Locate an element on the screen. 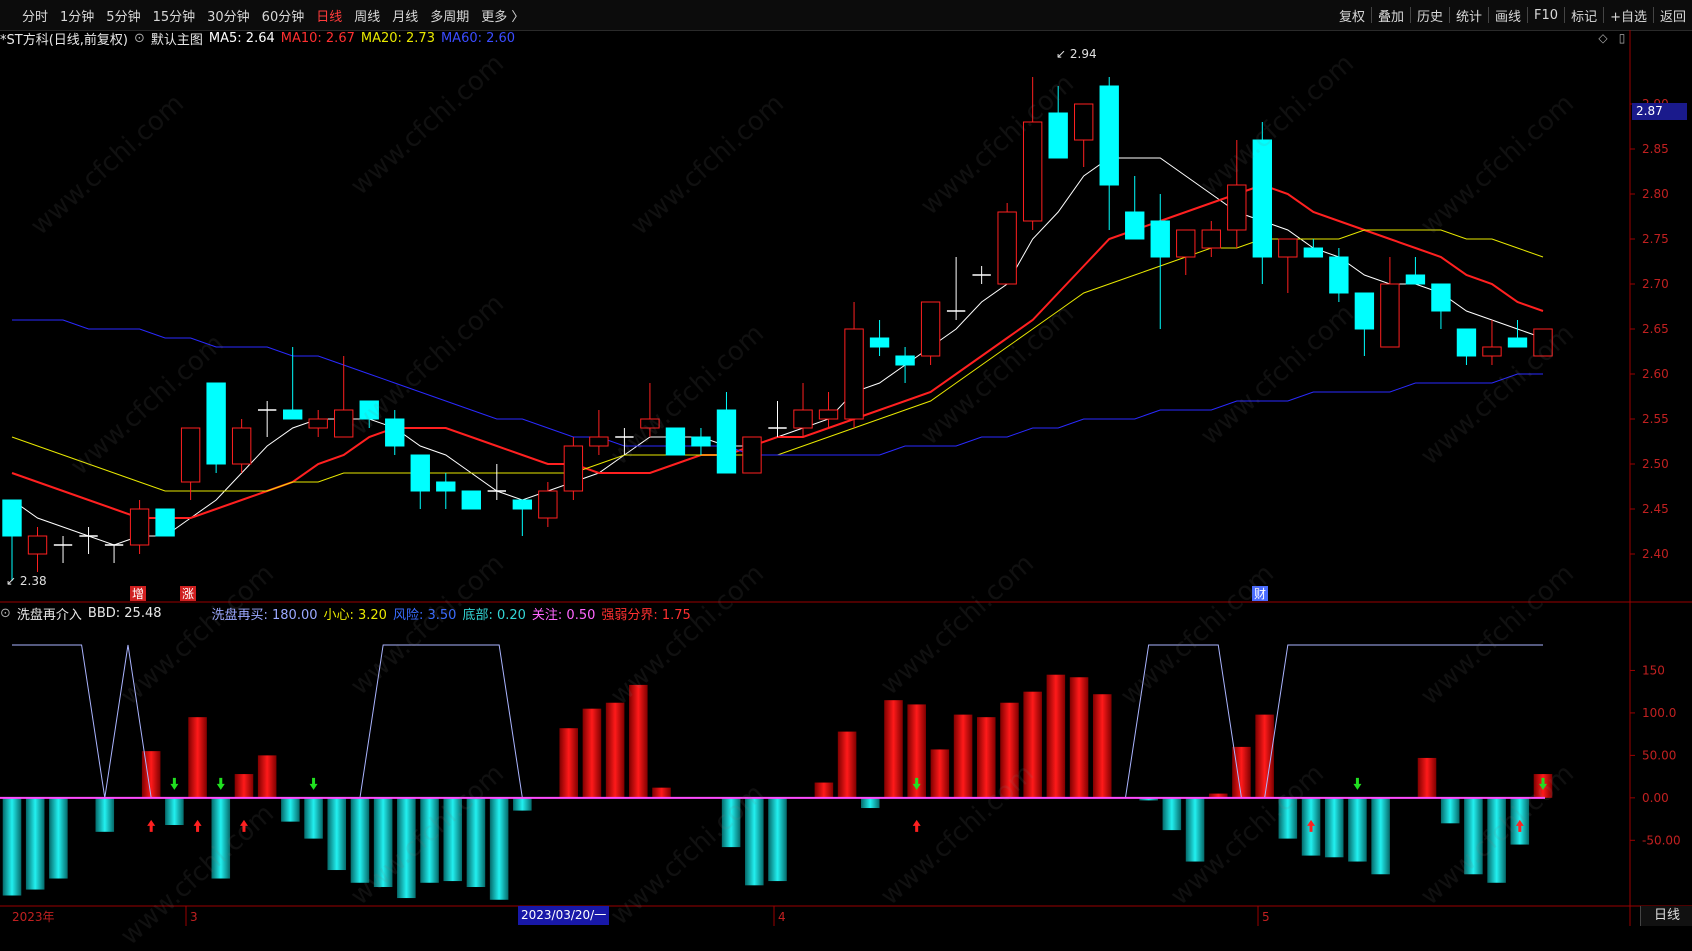 Image resolution: width=1692 pixels, height=951 pixels. indicator-name: 洗盘再介入 is located at coordinates (49, 613).